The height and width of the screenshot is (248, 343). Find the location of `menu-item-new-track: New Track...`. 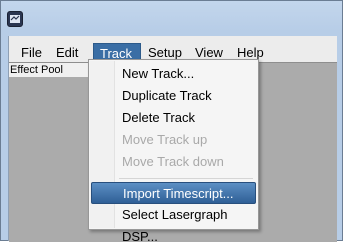

menu-item-new-track: New Track... is located at coordinates (173, 74).